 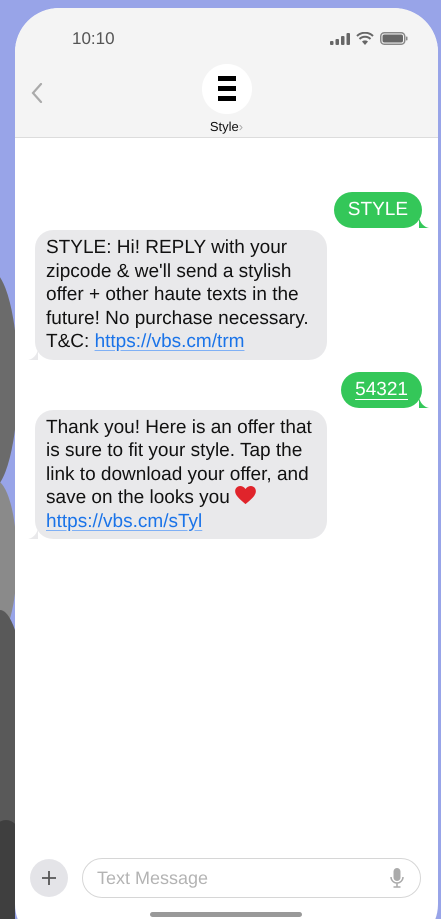 I want to click on wifi-icon, so click(x=365, y=39).